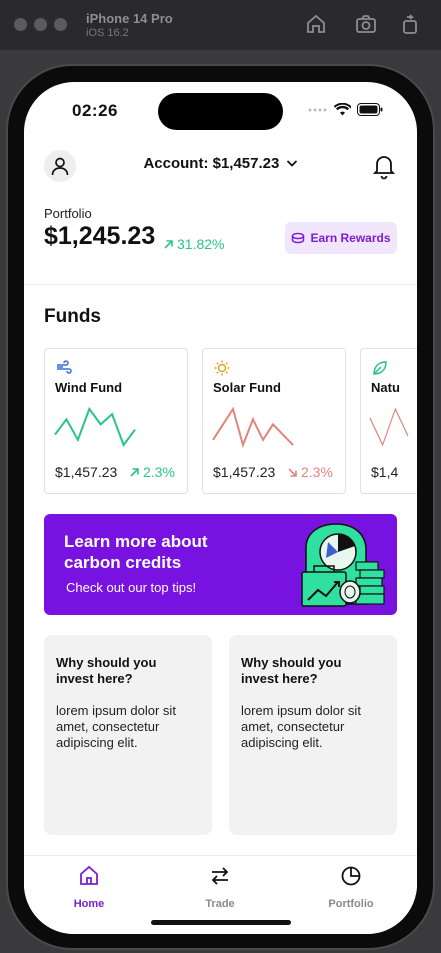 This screenshot has height=953, width=441. Describe the element at coordinates (72, 316) in the screenshot. I see `funds-heading: Funds` at that location.